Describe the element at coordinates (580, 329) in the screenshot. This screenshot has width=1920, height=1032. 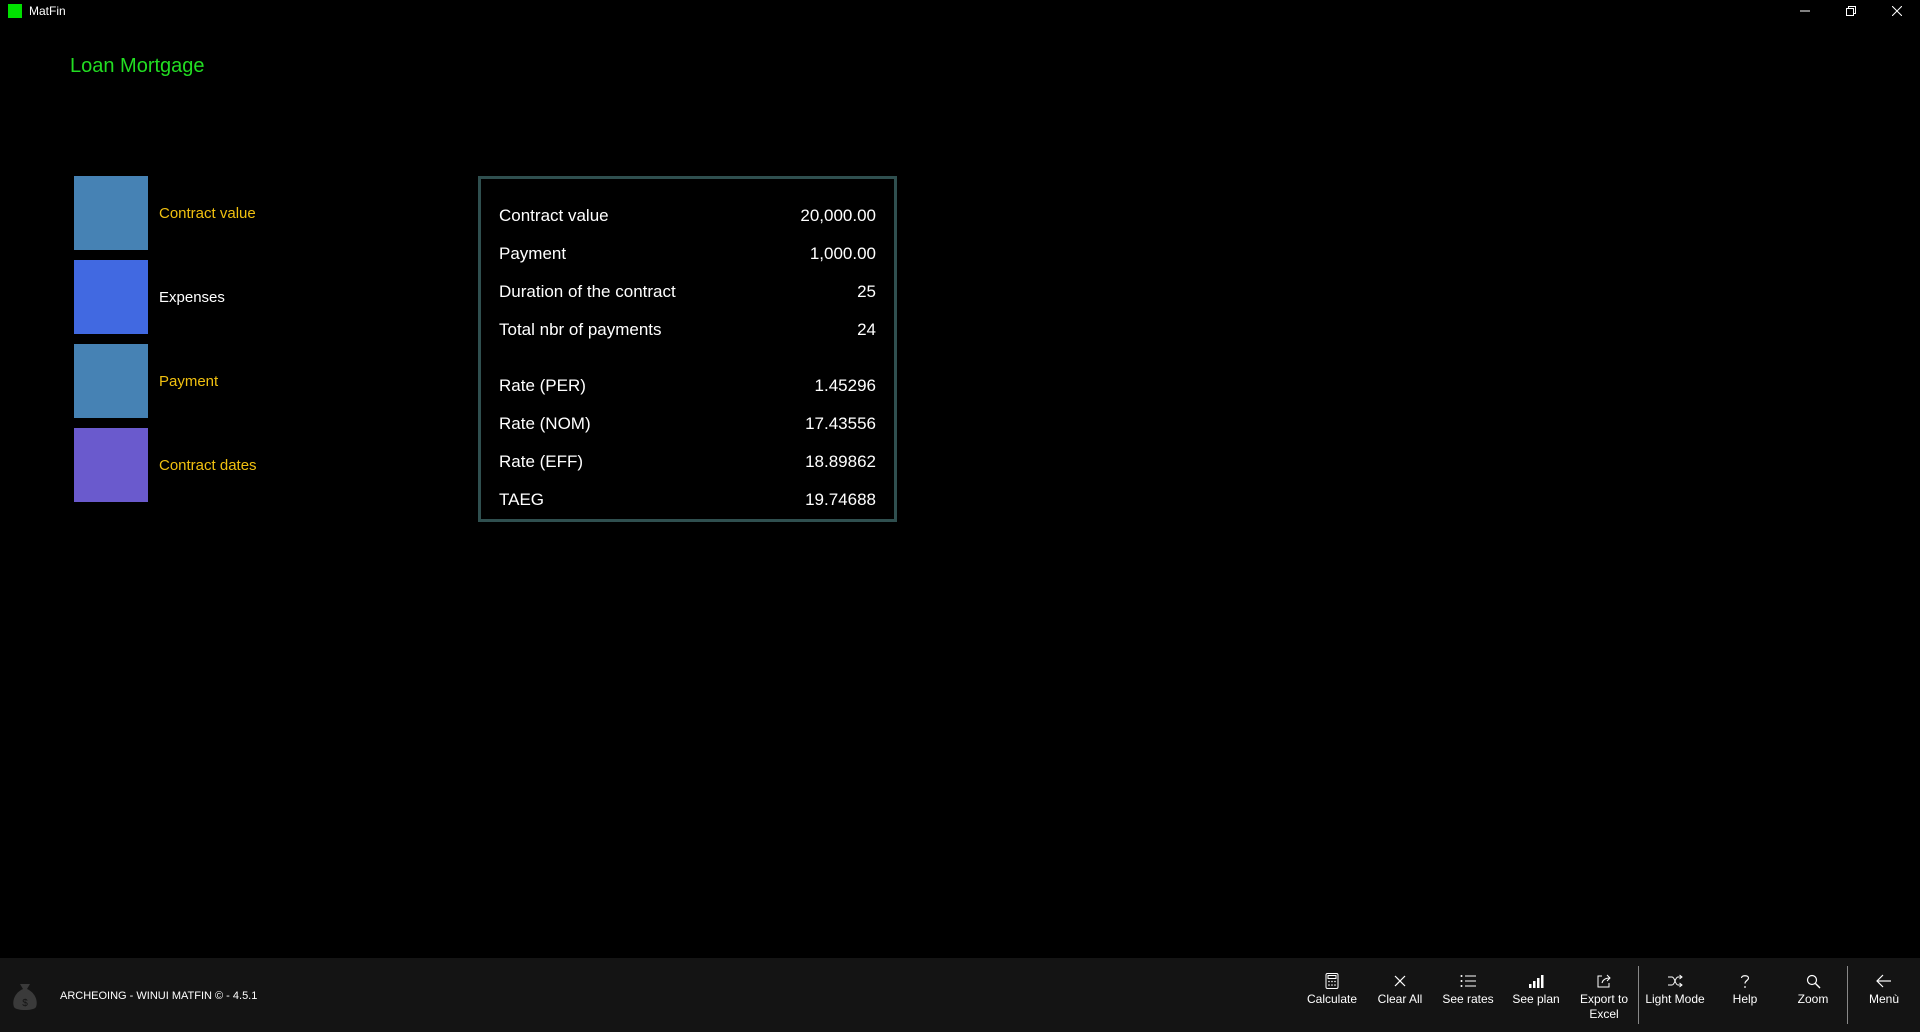
I see `row-label: Total nbr of payments` at that location.